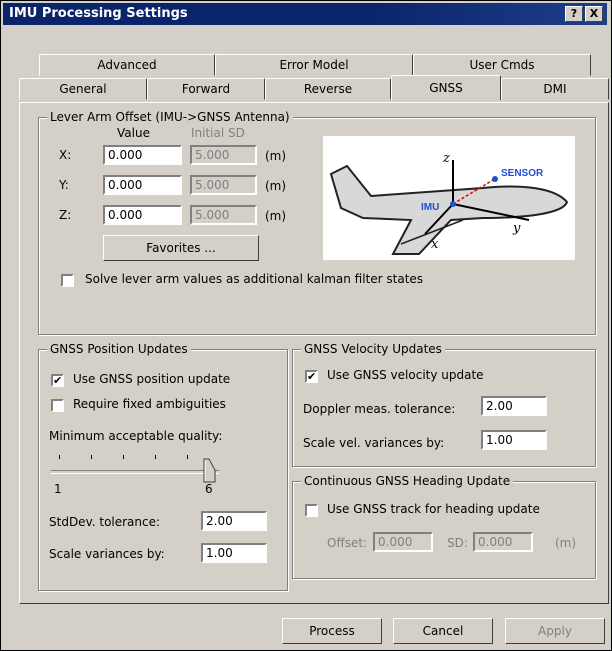 The image size is (612, 651). Describe the element at coordinates (119, 349) in the screenshot. I see `gnss-position-legend: GNSS Position Updates` at that location.